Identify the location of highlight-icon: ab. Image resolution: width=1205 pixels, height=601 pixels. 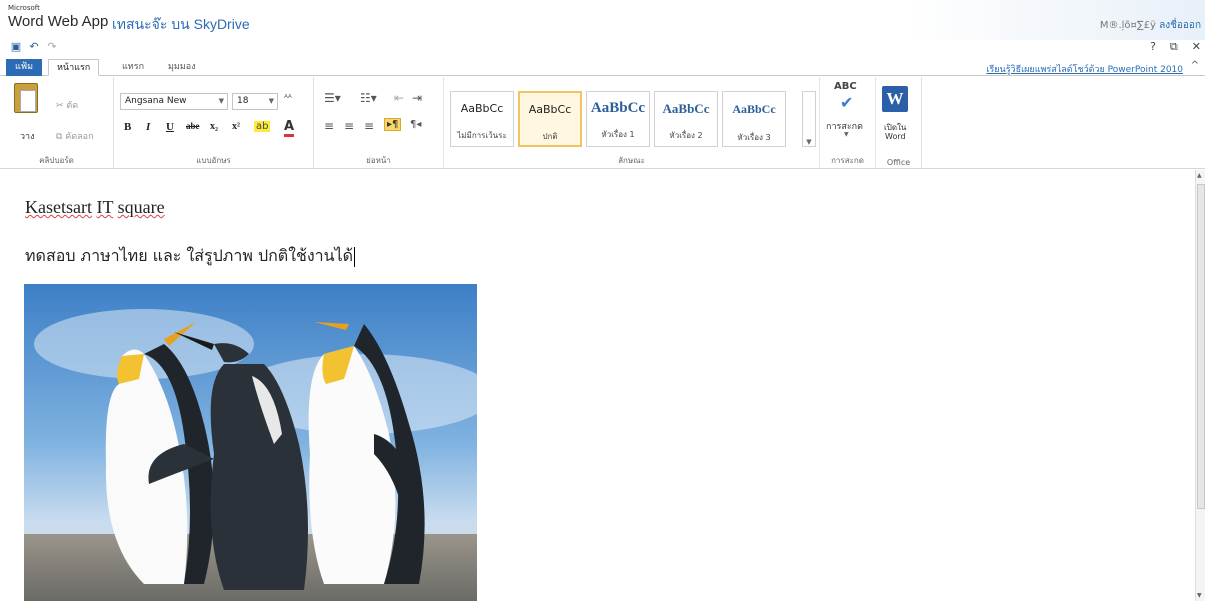
(262, 126).